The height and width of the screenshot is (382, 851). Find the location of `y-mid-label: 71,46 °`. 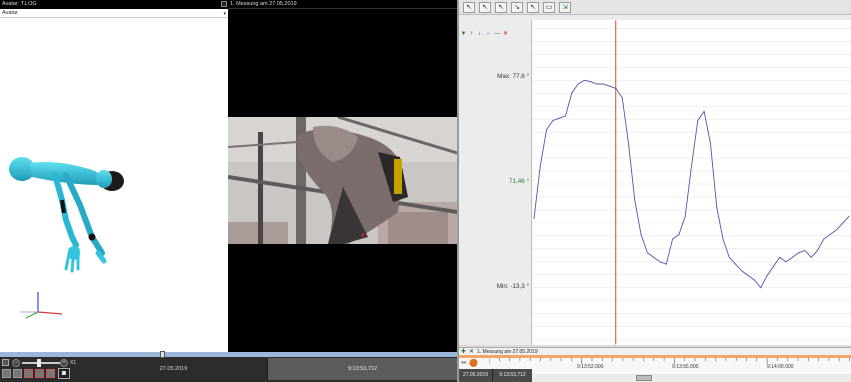

y-mid-label: 71,46 ° is located at coordinates (518, 181).